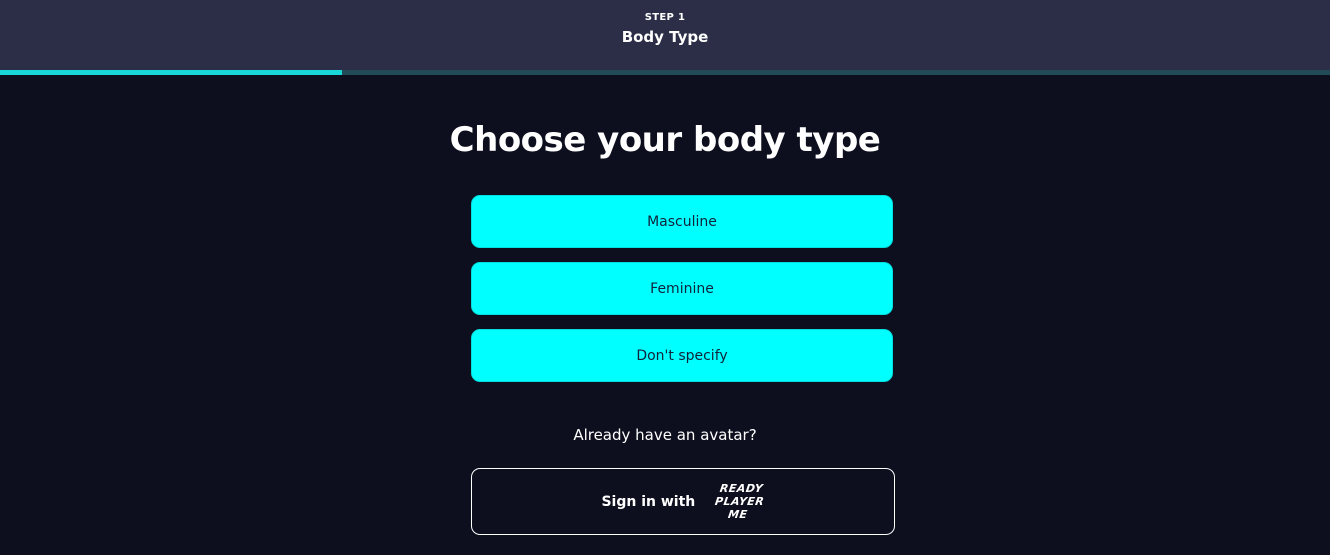 The width and height of the screenshot is (1330, 555). I want to click on page-title: Choose your body type, so click(665, 140).